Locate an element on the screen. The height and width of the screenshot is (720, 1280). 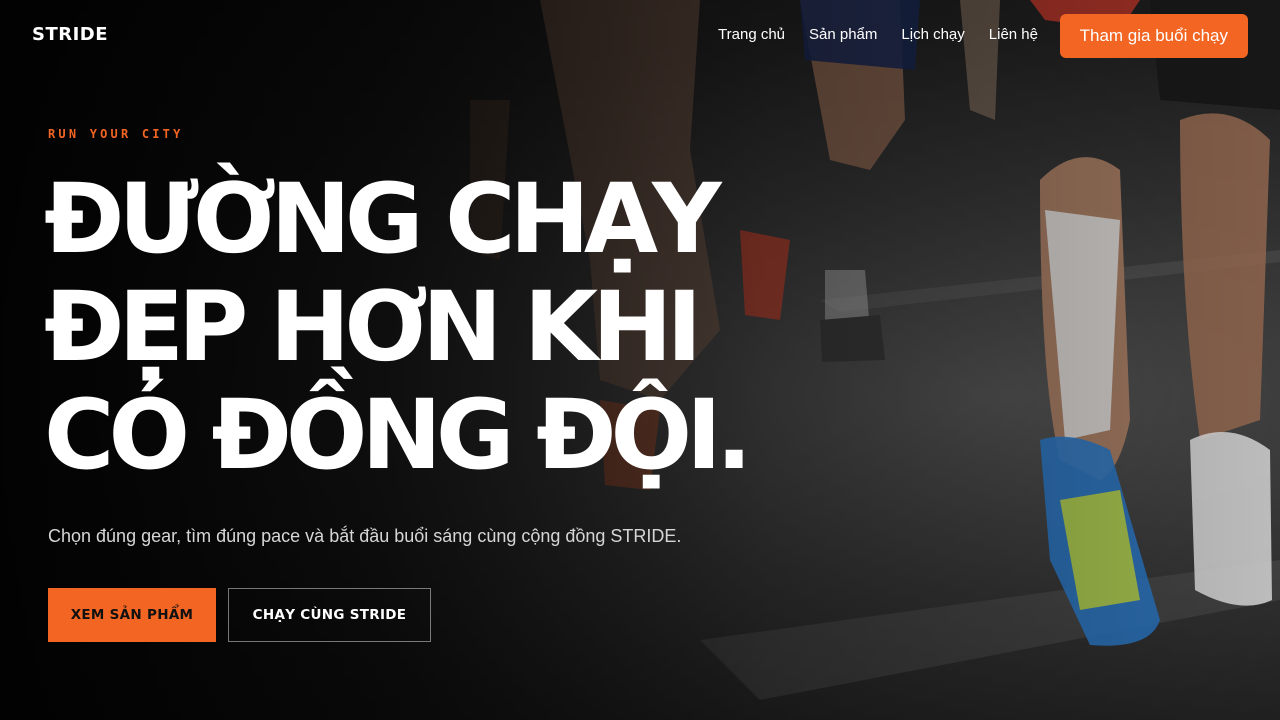
run-with-stride-button: CHẠY CÙNG STRIDE is located at coordinates (329, 615).